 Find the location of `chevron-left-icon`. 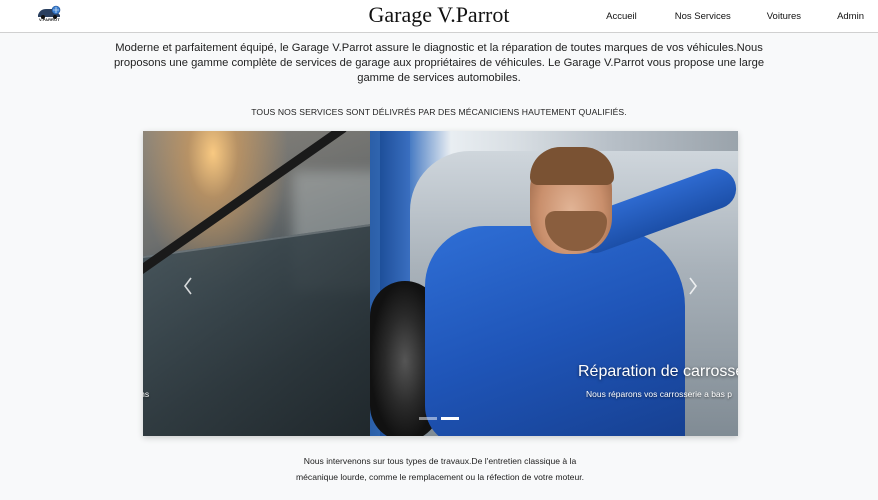

chevron-left-icon is located at coordinates (188, 286).